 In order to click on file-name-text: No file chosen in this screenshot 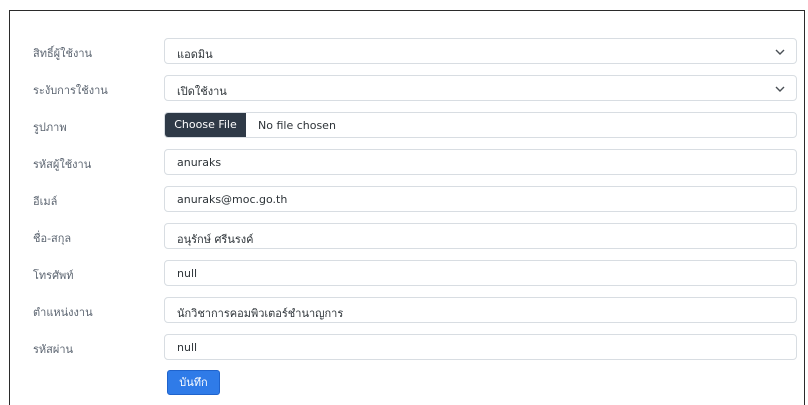, I will do `click(297, 125)`.